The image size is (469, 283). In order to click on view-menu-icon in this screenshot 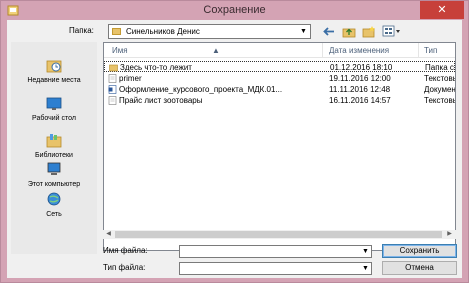, I will do `click(392, 31)`.